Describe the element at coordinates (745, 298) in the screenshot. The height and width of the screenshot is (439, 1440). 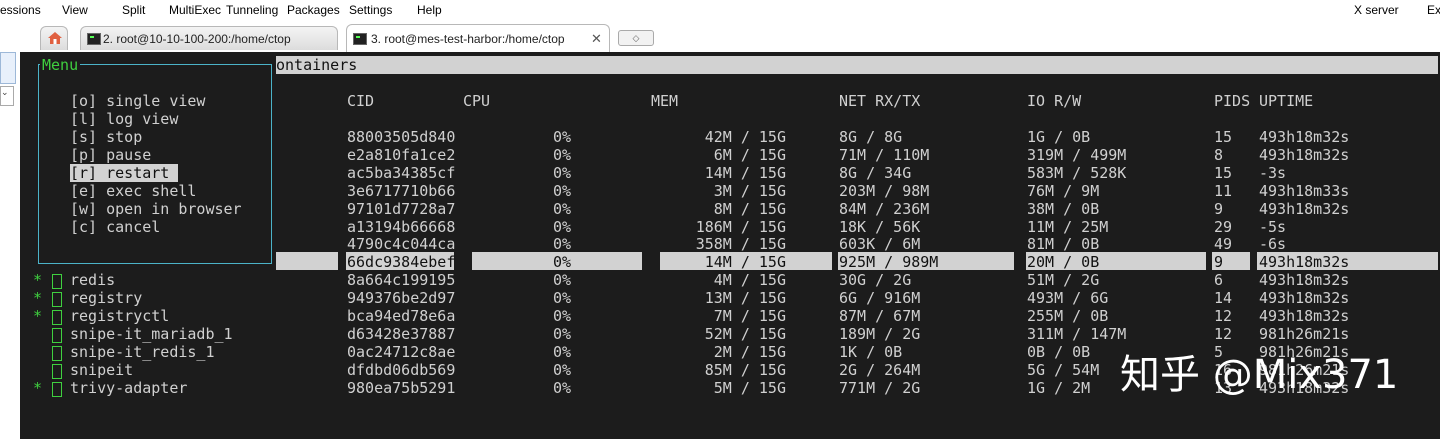
I see `mem-value: 13M / 15G` at that location.